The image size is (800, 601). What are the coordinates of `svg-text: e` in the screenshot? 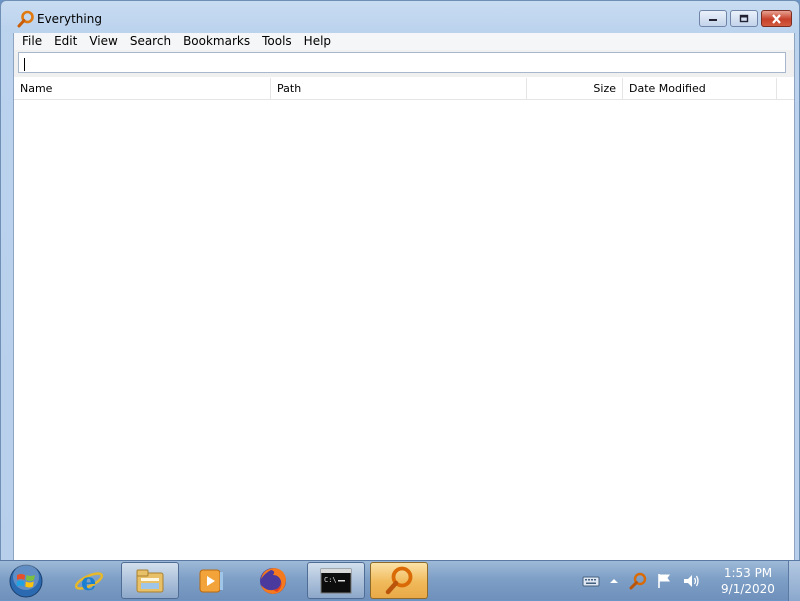 It's located at (88, 581).